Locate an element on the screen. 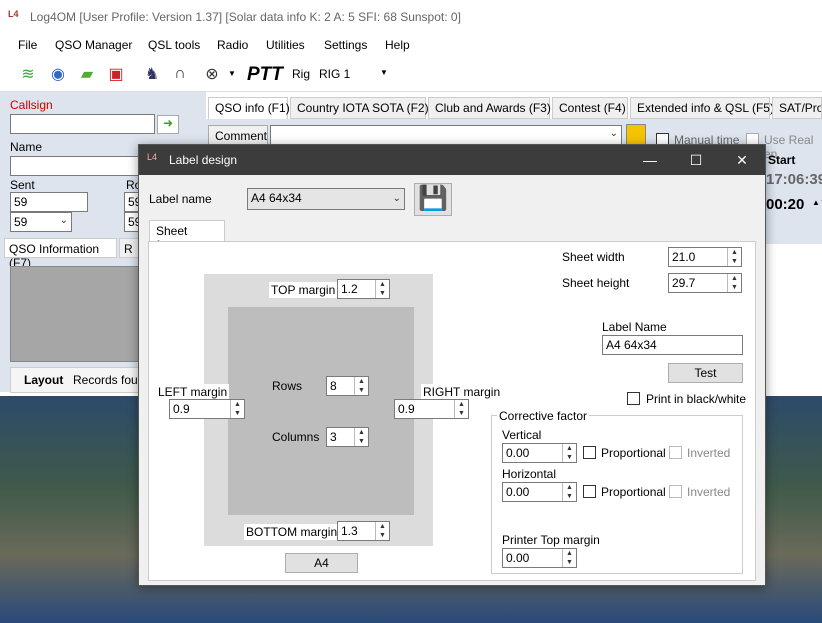 Image resolution: width=822 pixels, height=623 pixels. horizontal-spinner: 0.00 ▲ ▼ is located at coordinates (539, 492).